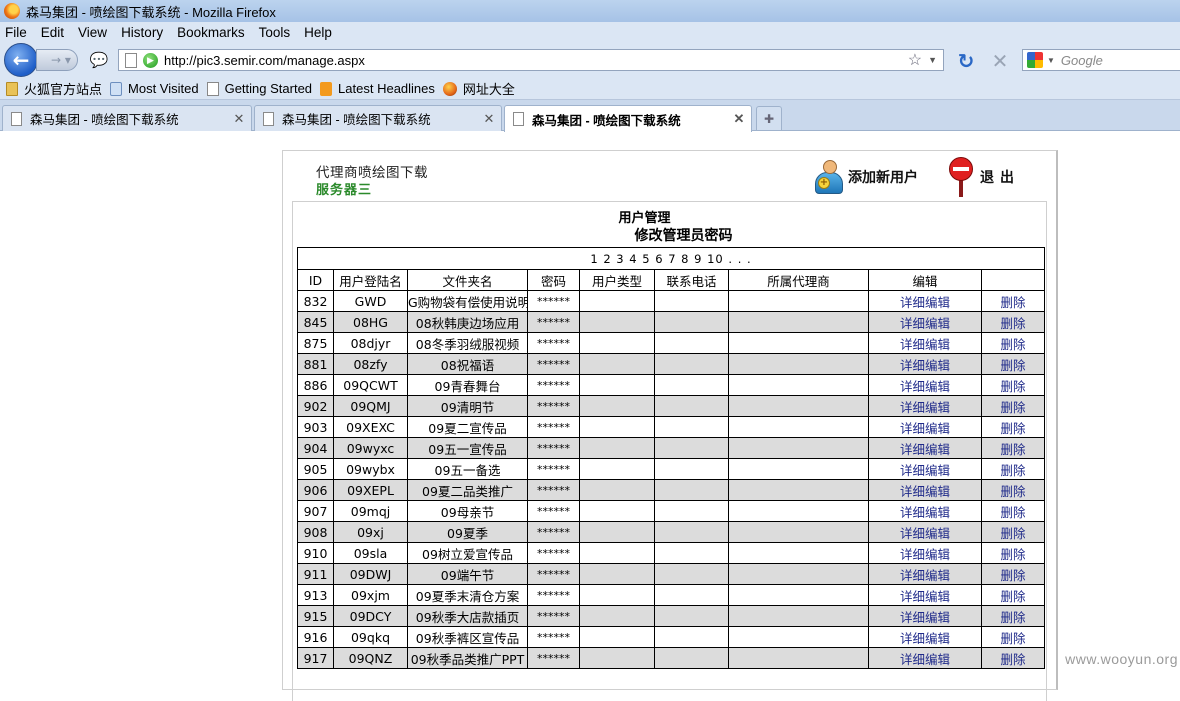 The height and width of the screenshot is (701, 1180). Describe the element at coordinates (53, 32) in the screenshot. I see `menu-edit: Edit` at that location.